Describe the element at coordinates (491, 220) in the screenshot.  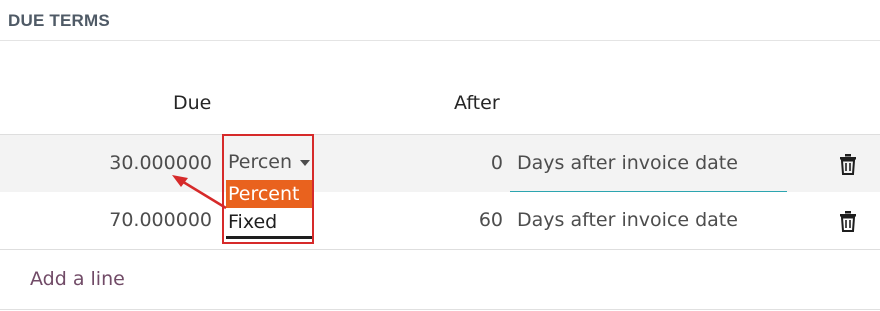
I see `after-days: 60` at that location.